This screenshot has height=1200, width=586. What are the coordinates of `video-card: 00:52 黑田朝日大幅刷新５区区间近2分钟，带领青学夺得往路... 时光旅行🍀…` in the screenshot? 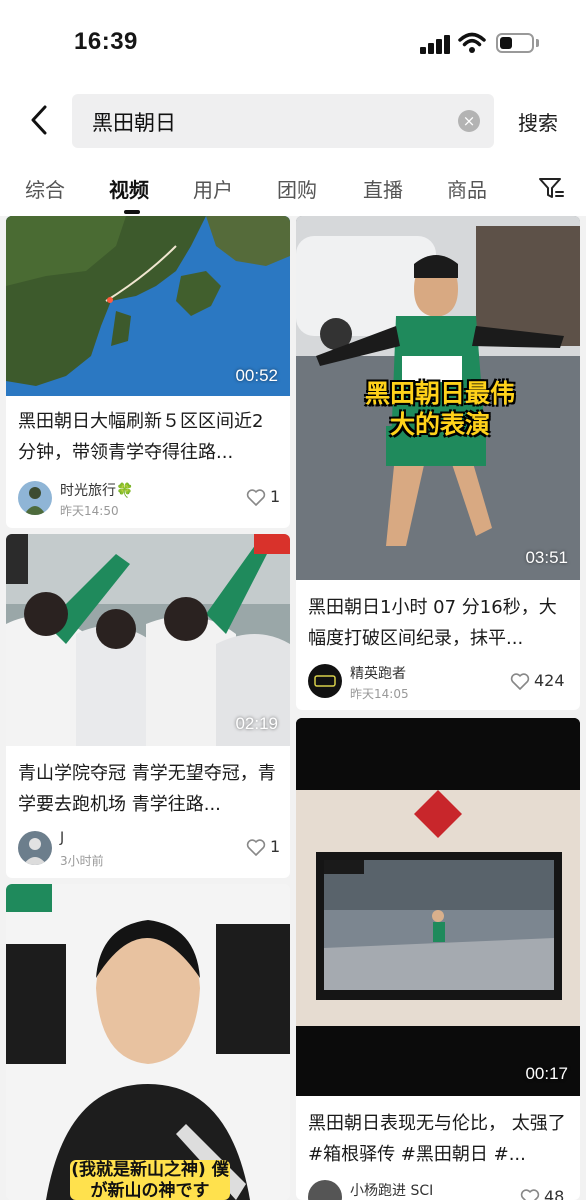 It's located at (148, 372).